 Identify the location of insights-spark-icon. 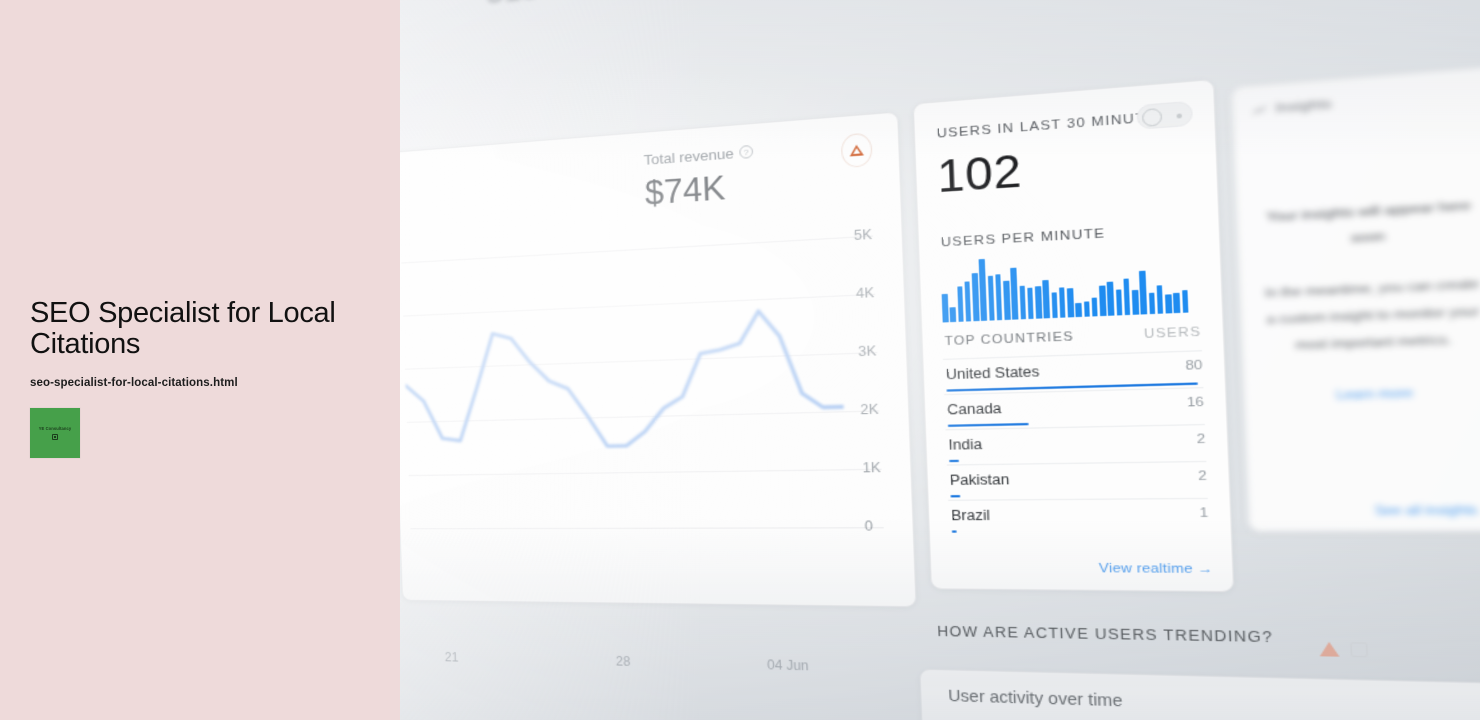
(1260, 109).